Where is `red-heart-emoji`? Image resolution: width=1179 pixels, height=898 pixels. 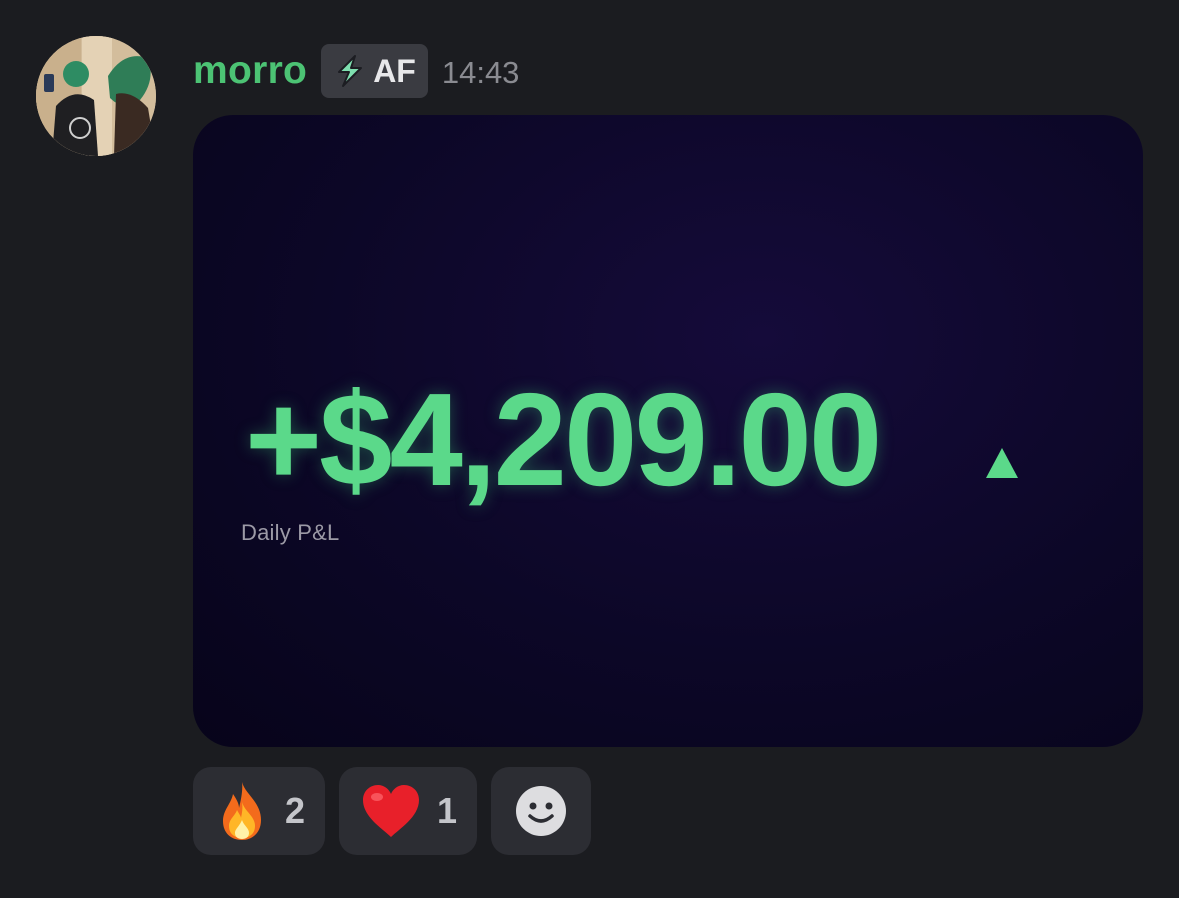 red-heart-emoji is located at coordinates (391, 811).